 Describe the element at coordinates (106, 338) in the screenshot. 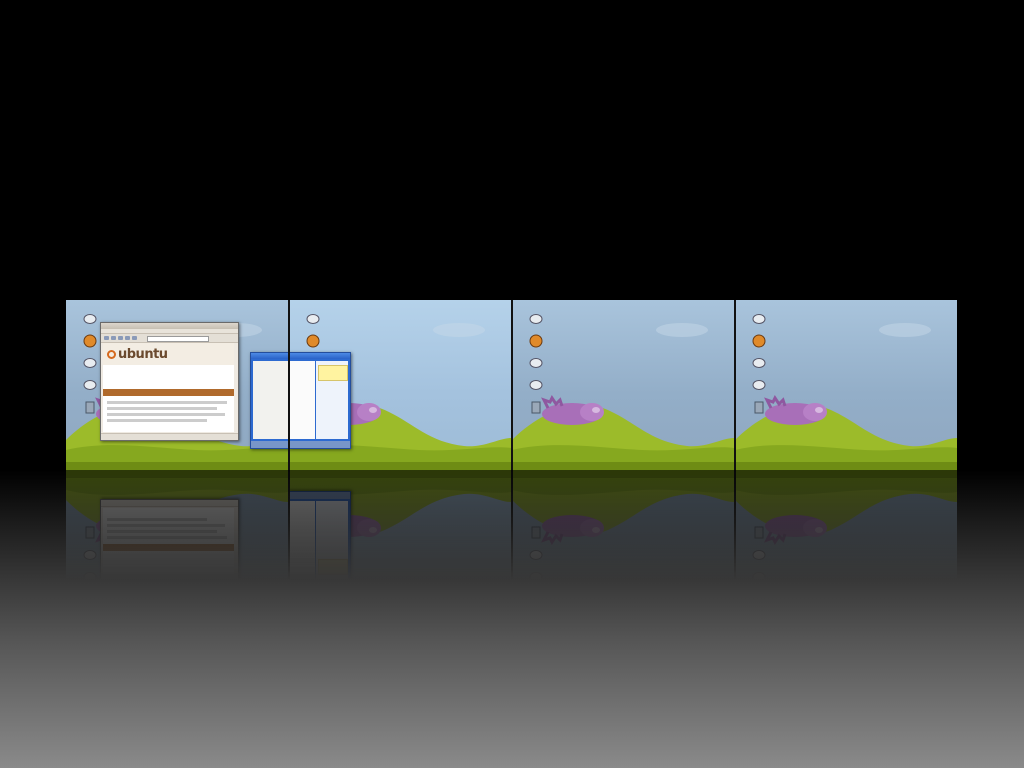

I see `back-icon` at that location.